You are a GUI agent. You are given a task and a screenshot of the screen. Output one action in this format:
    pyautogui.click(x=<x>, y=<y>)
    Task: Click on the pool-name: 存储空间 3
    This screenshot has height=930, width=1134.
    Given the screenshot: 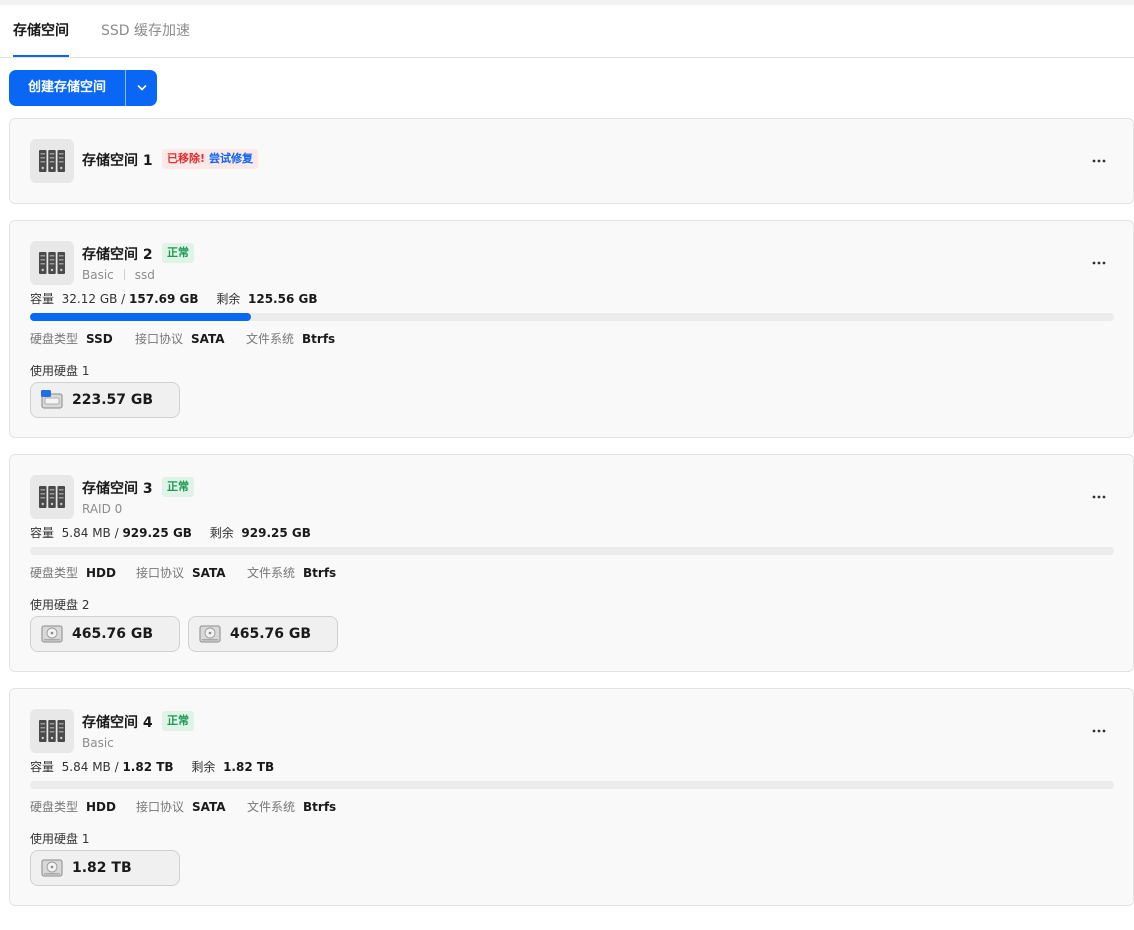 What is the action you would take?
    pyautogui.click(x=117, y=489)
    